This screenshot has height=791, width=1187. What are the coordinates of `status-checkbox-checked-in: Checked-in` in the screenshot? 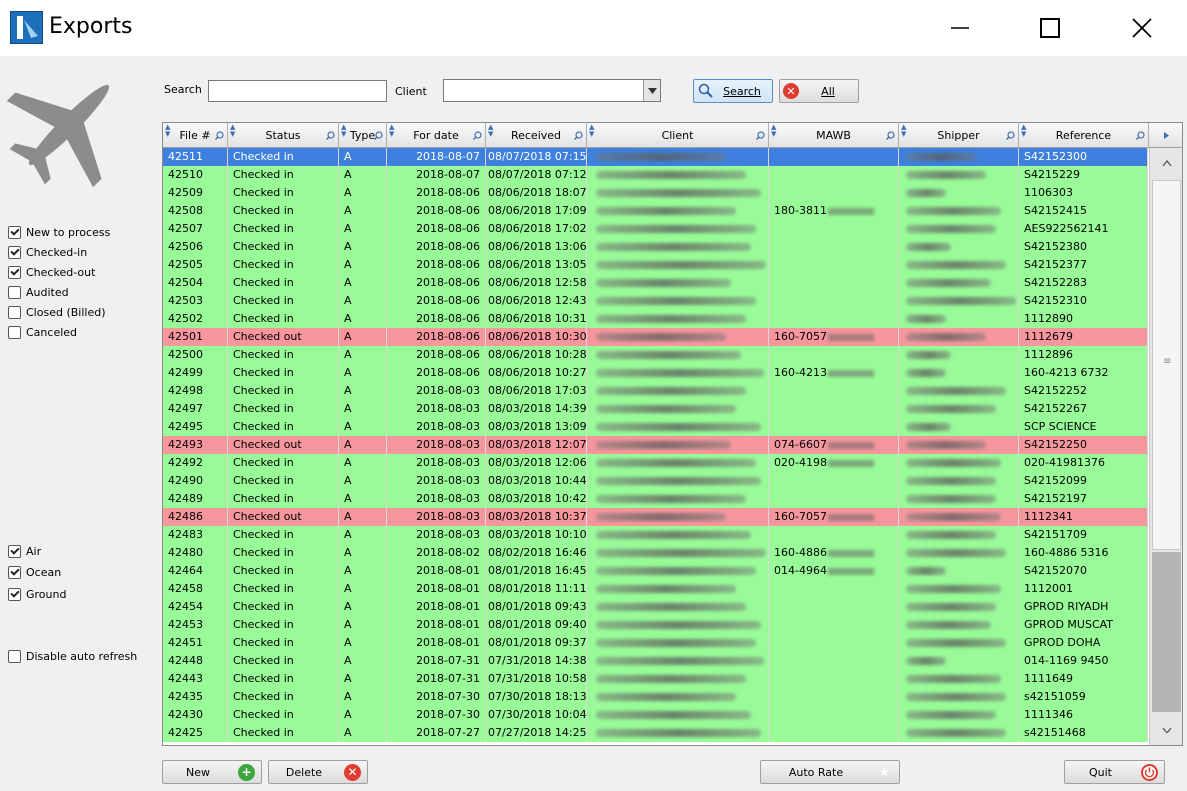 It's located at (47, 252).